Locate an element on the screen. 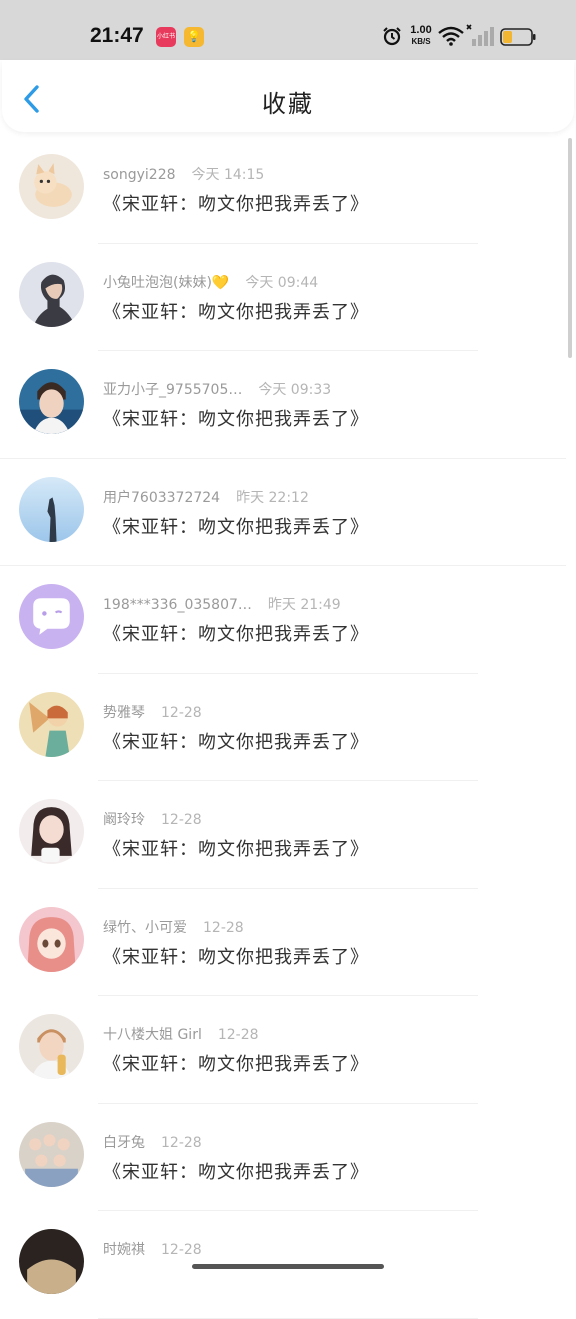  timestamp: 今天 09:33 is located at coordinates (295, 390).